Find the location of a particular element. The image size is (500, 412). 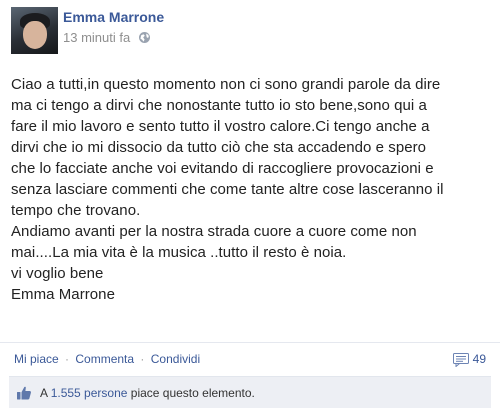

likes-suffix: piace questo elemento. is located at coordinates (192, 393).